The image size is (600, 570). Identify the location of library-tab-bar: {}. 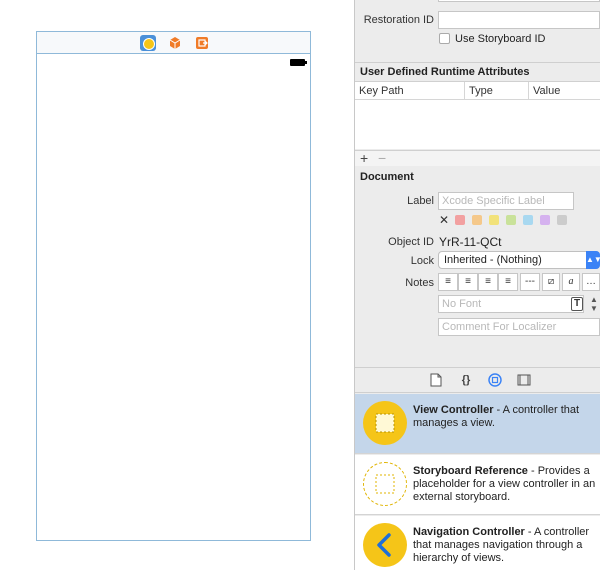
(477, 380).